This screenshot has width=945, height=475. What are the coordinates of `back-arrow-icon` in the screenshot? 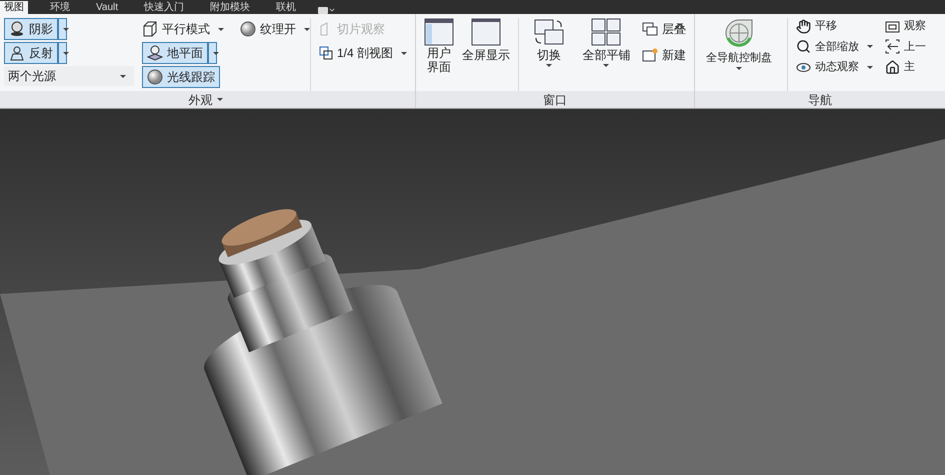 It's located at (892, 46).